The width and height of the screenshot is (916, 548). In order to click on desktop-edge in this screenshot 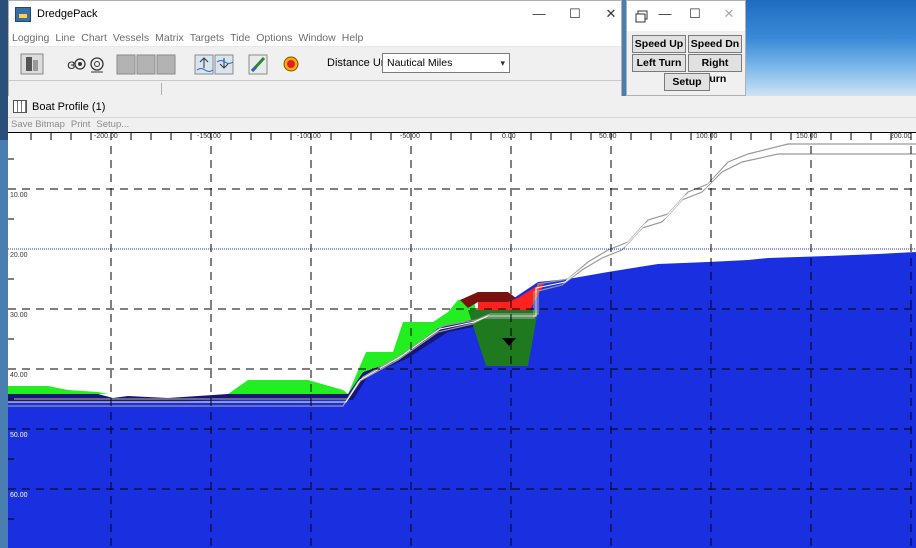, I will do `click(4, 70)`.